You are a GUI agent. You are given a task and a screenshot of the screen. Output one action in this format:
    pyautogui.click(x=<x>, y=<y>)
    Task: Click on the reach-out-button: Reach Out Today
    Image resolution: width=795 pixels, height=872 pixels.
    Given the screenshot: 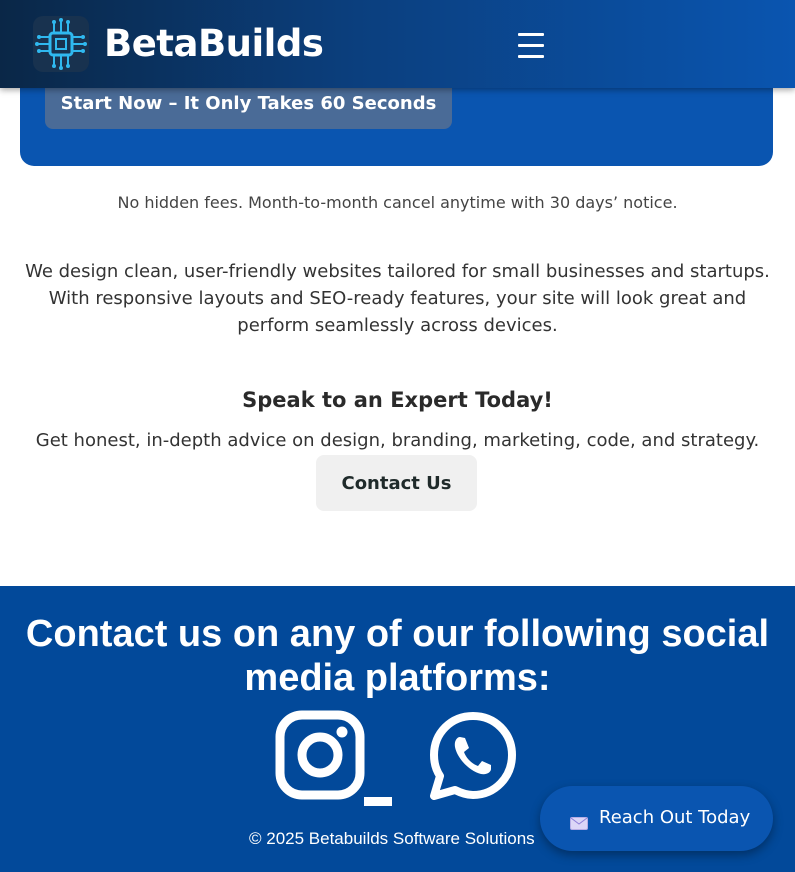 What is the action you would take?
    pyautogui.click(x=656, y=818)
    